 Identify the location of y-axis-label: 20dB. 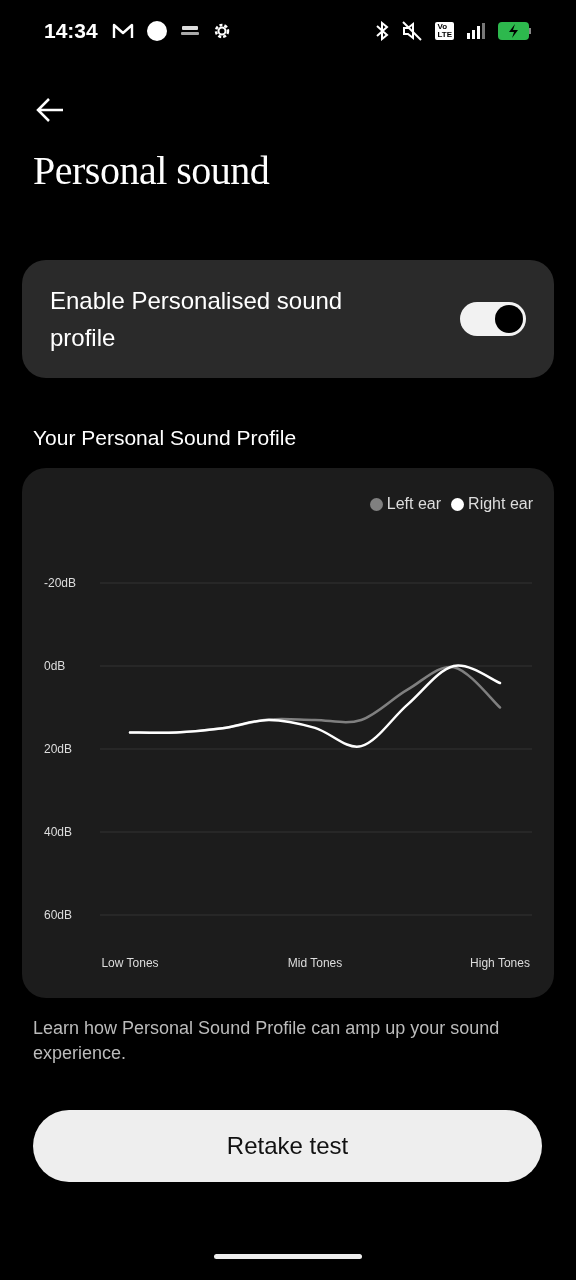
(58, 749).